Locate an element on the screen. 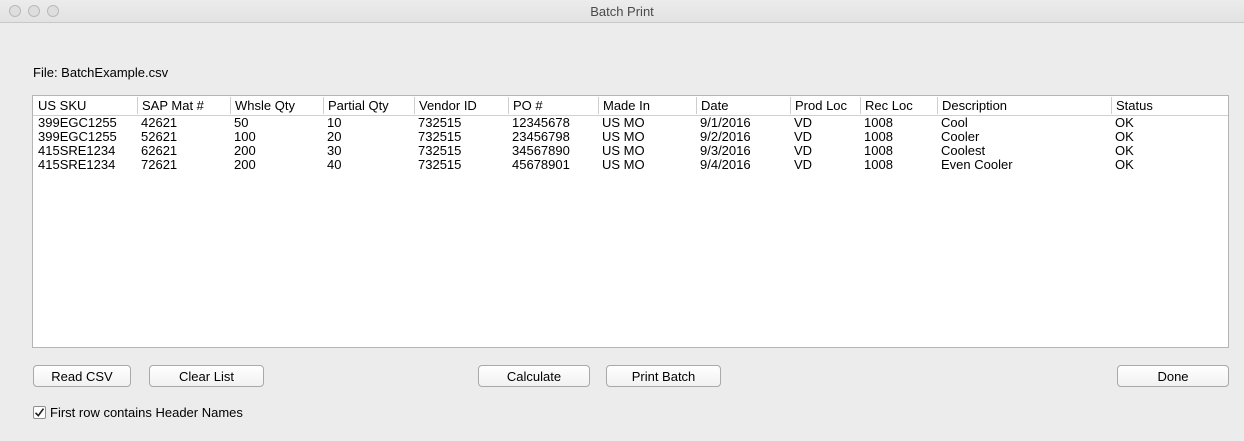  column-header-sap-mat: SAP Mat # is located at coordinates (170, 105).